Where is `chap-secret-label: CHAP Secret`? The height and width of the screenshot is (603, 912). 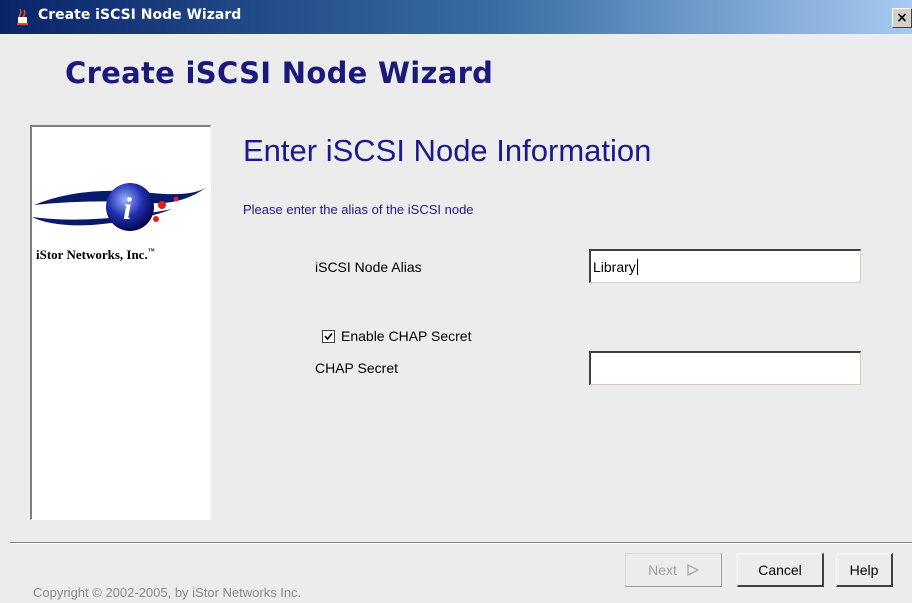
chap-secret-label: CHAP Secret is located at coordinates (356, 368).